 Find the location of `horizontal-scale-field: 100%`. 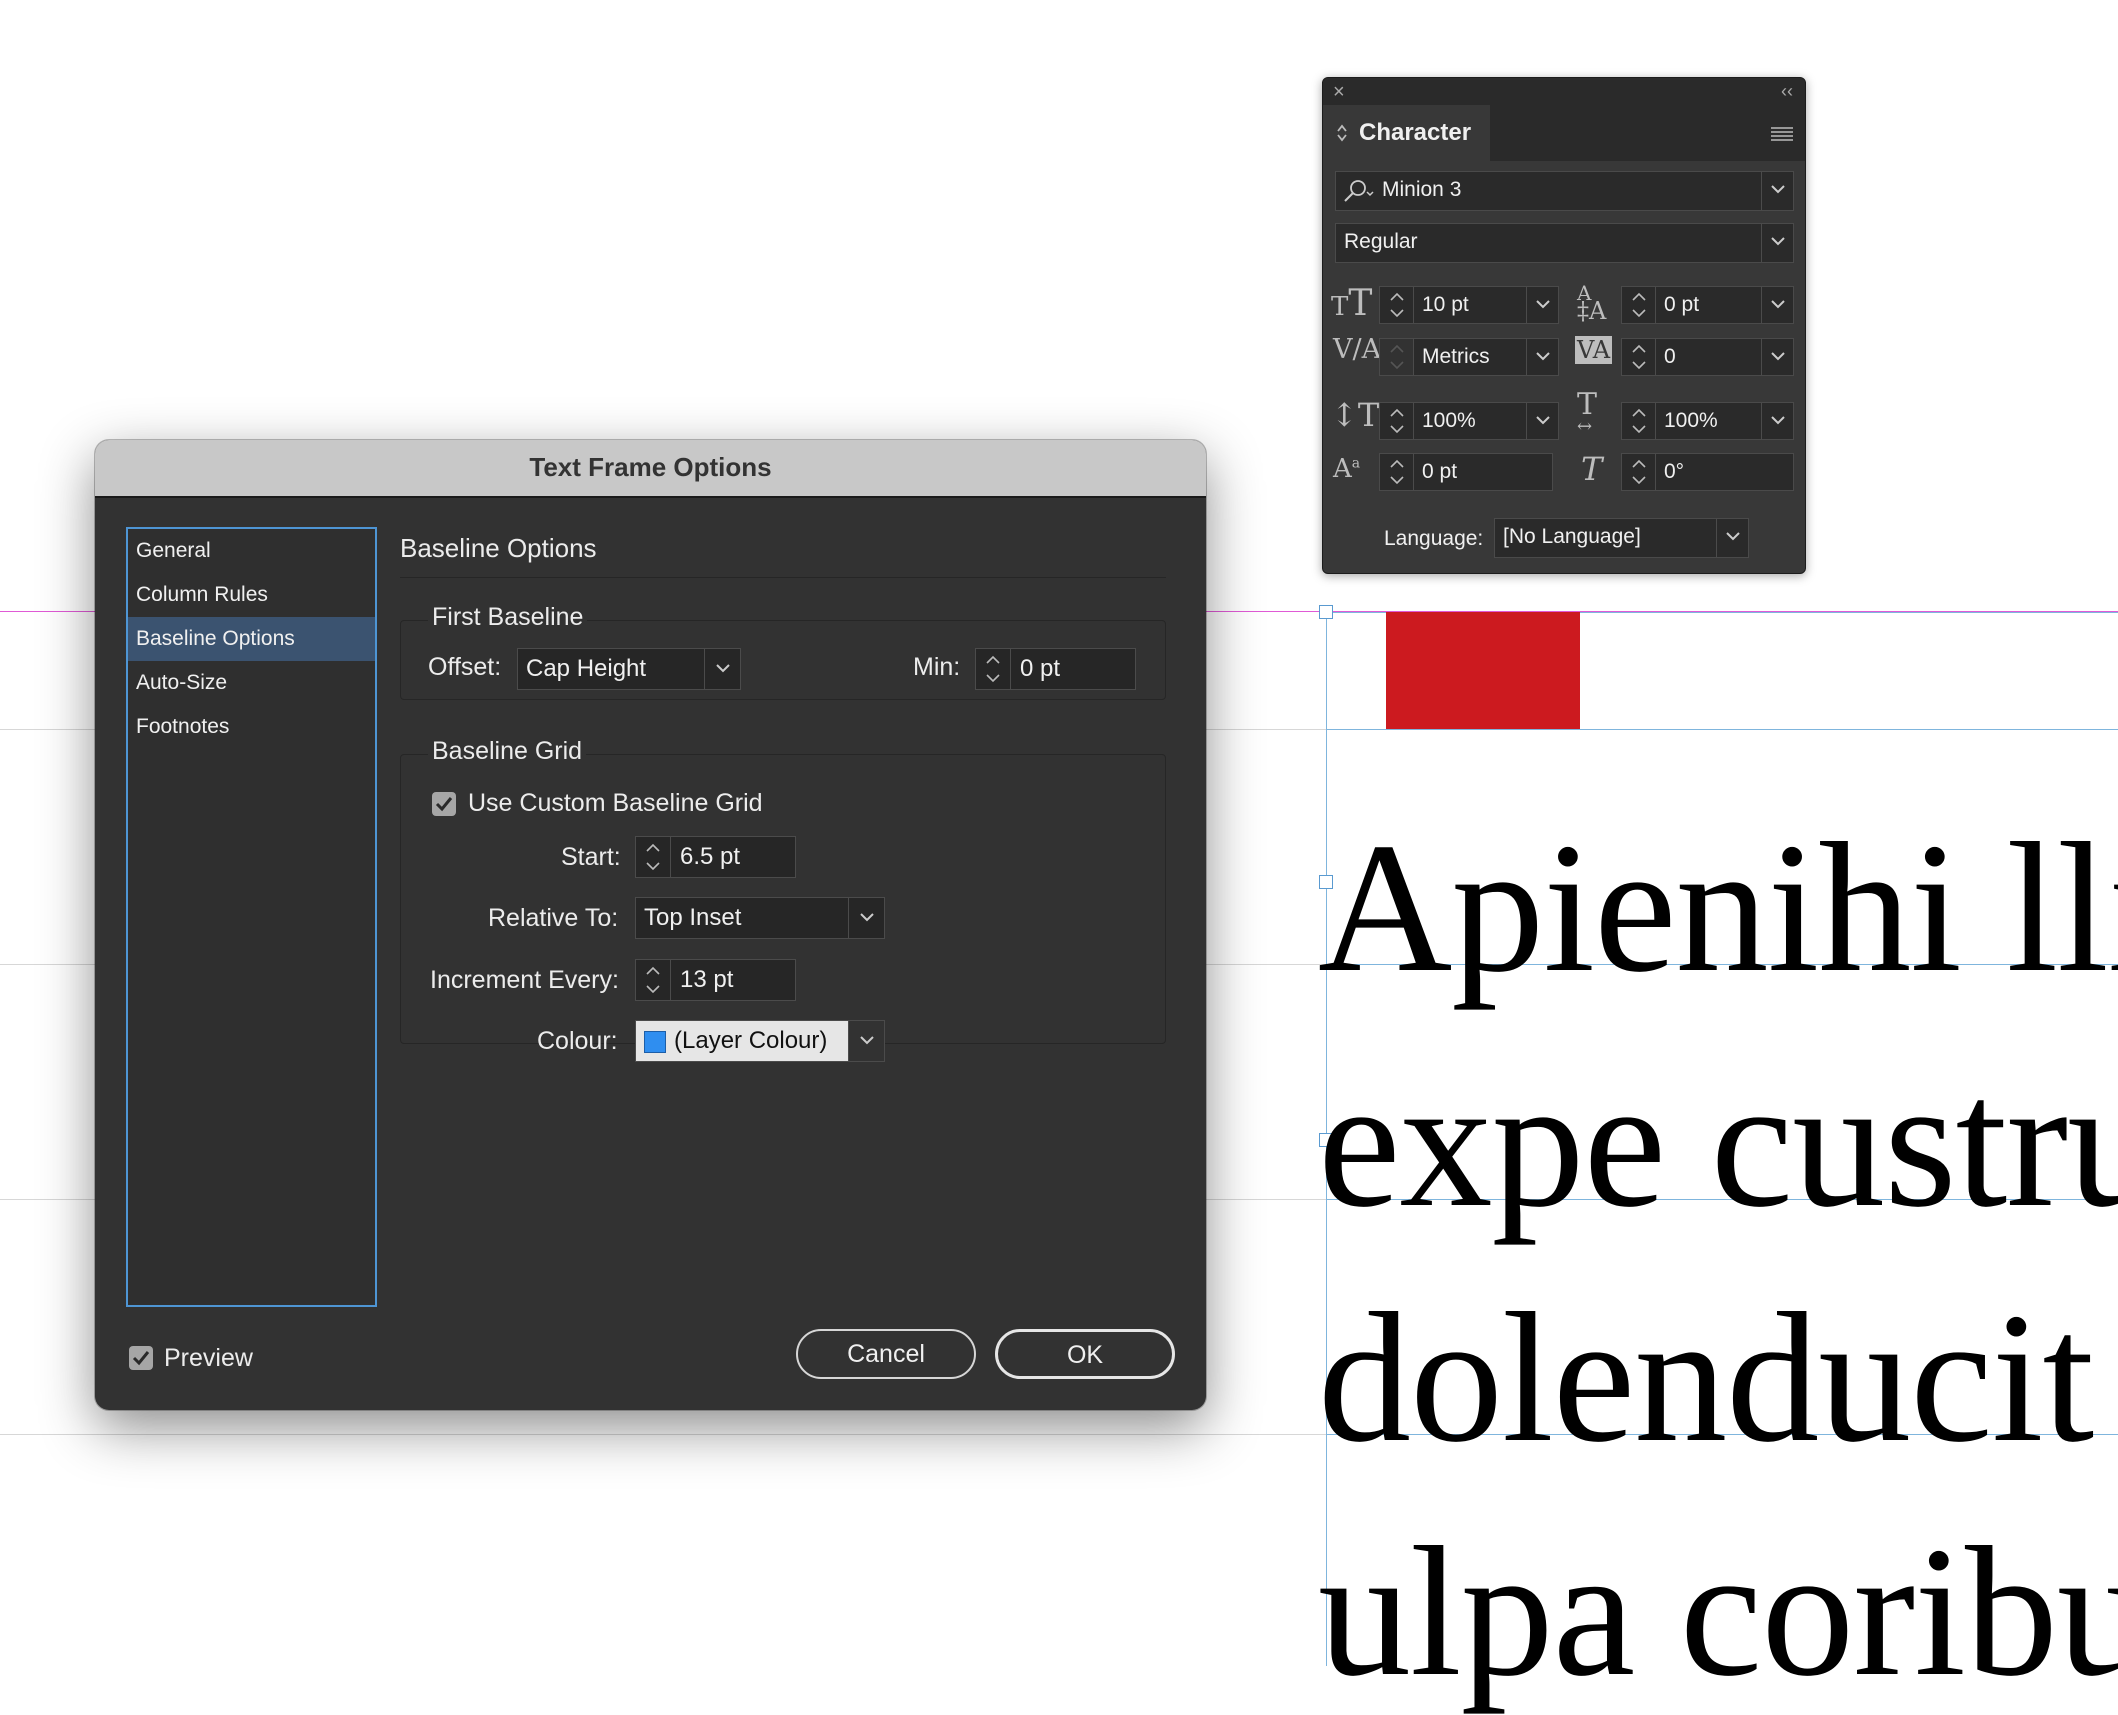

horizontal-scale-field: 100% is located at coordinates (1707, 421).